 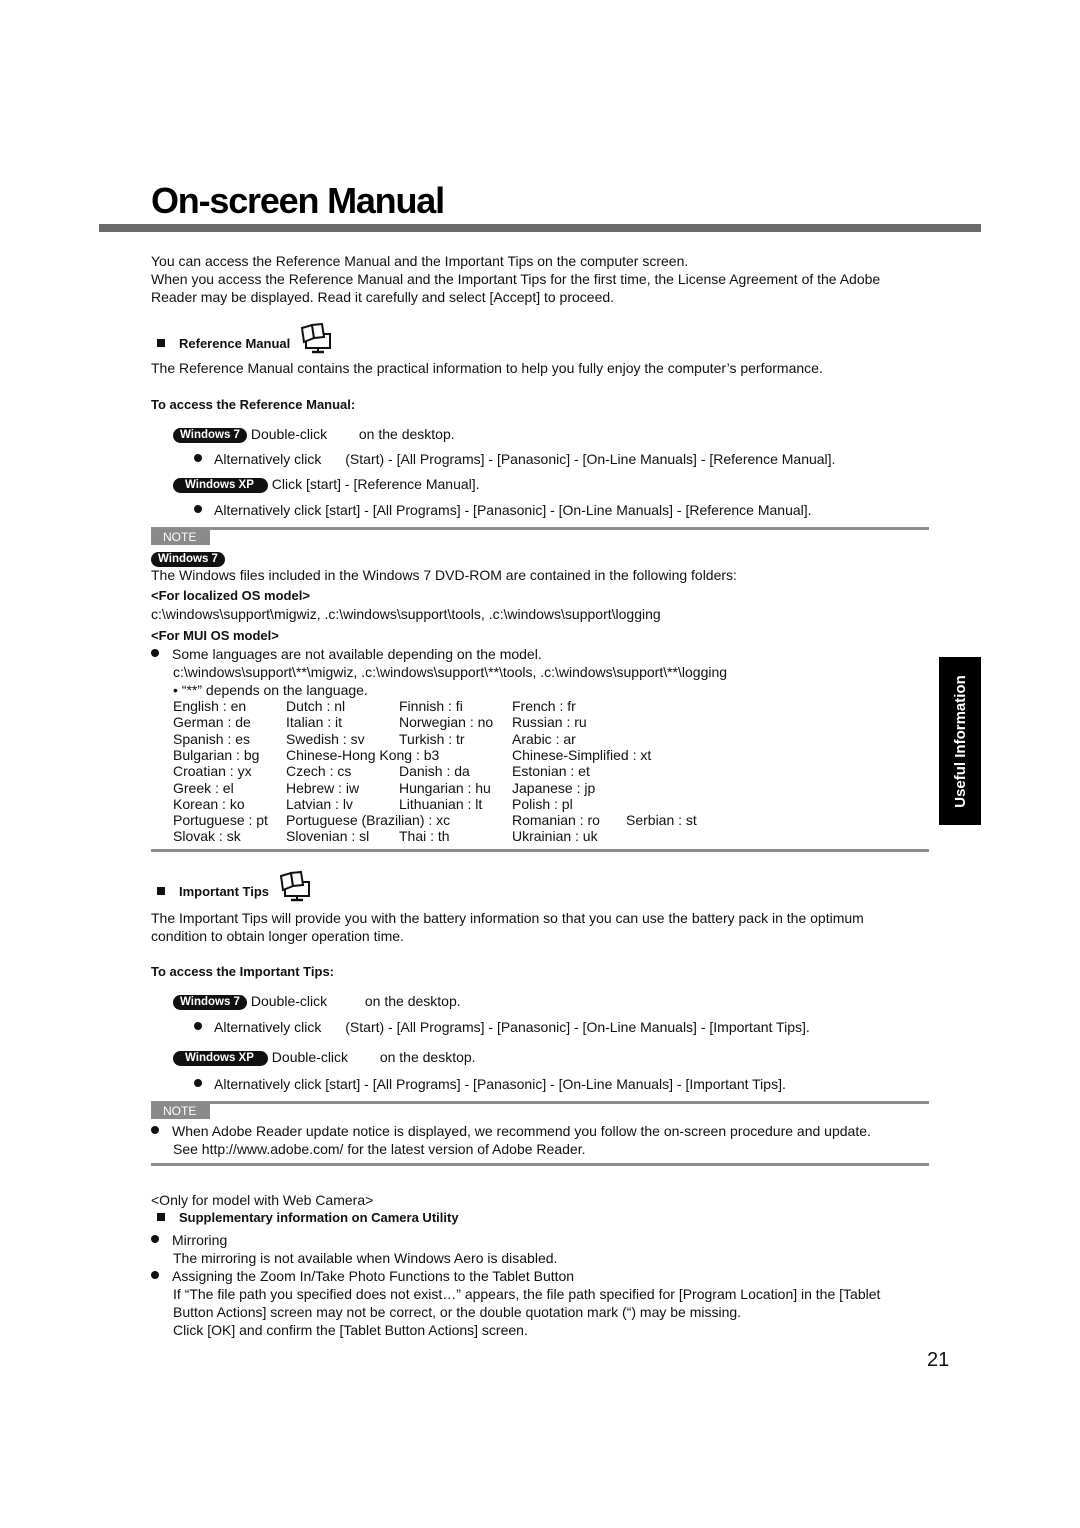 What do you see at coordinates (212, 738) in the screenshot?
I see `language-code-entry: Spanish : es` at bounding box center [212, 738].